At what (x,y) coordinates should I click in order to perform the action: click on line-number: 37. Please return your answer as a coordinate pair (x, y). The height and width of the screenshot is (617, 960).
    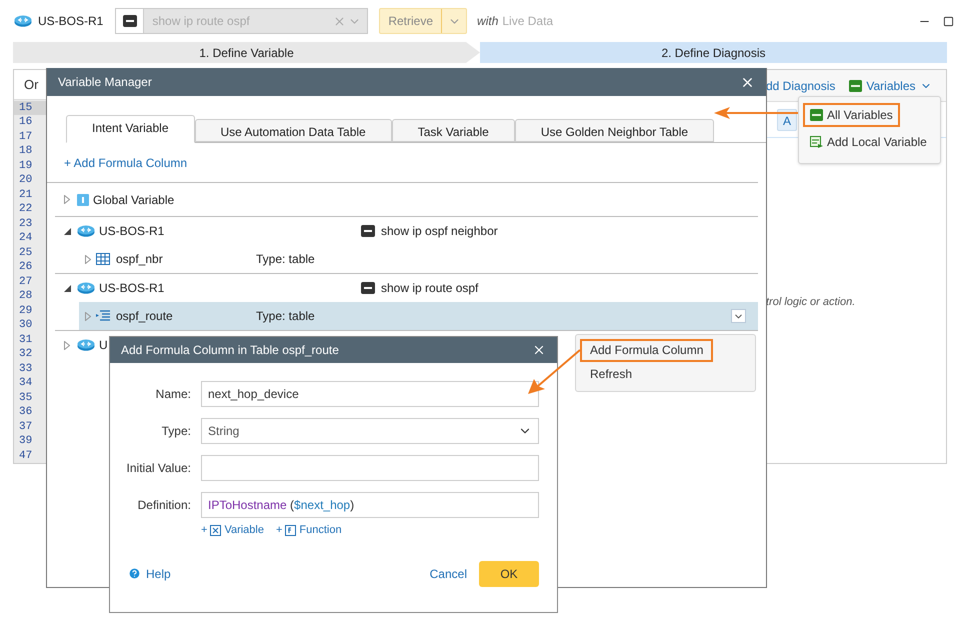
    Looking at the image, I should click on (26, 427).